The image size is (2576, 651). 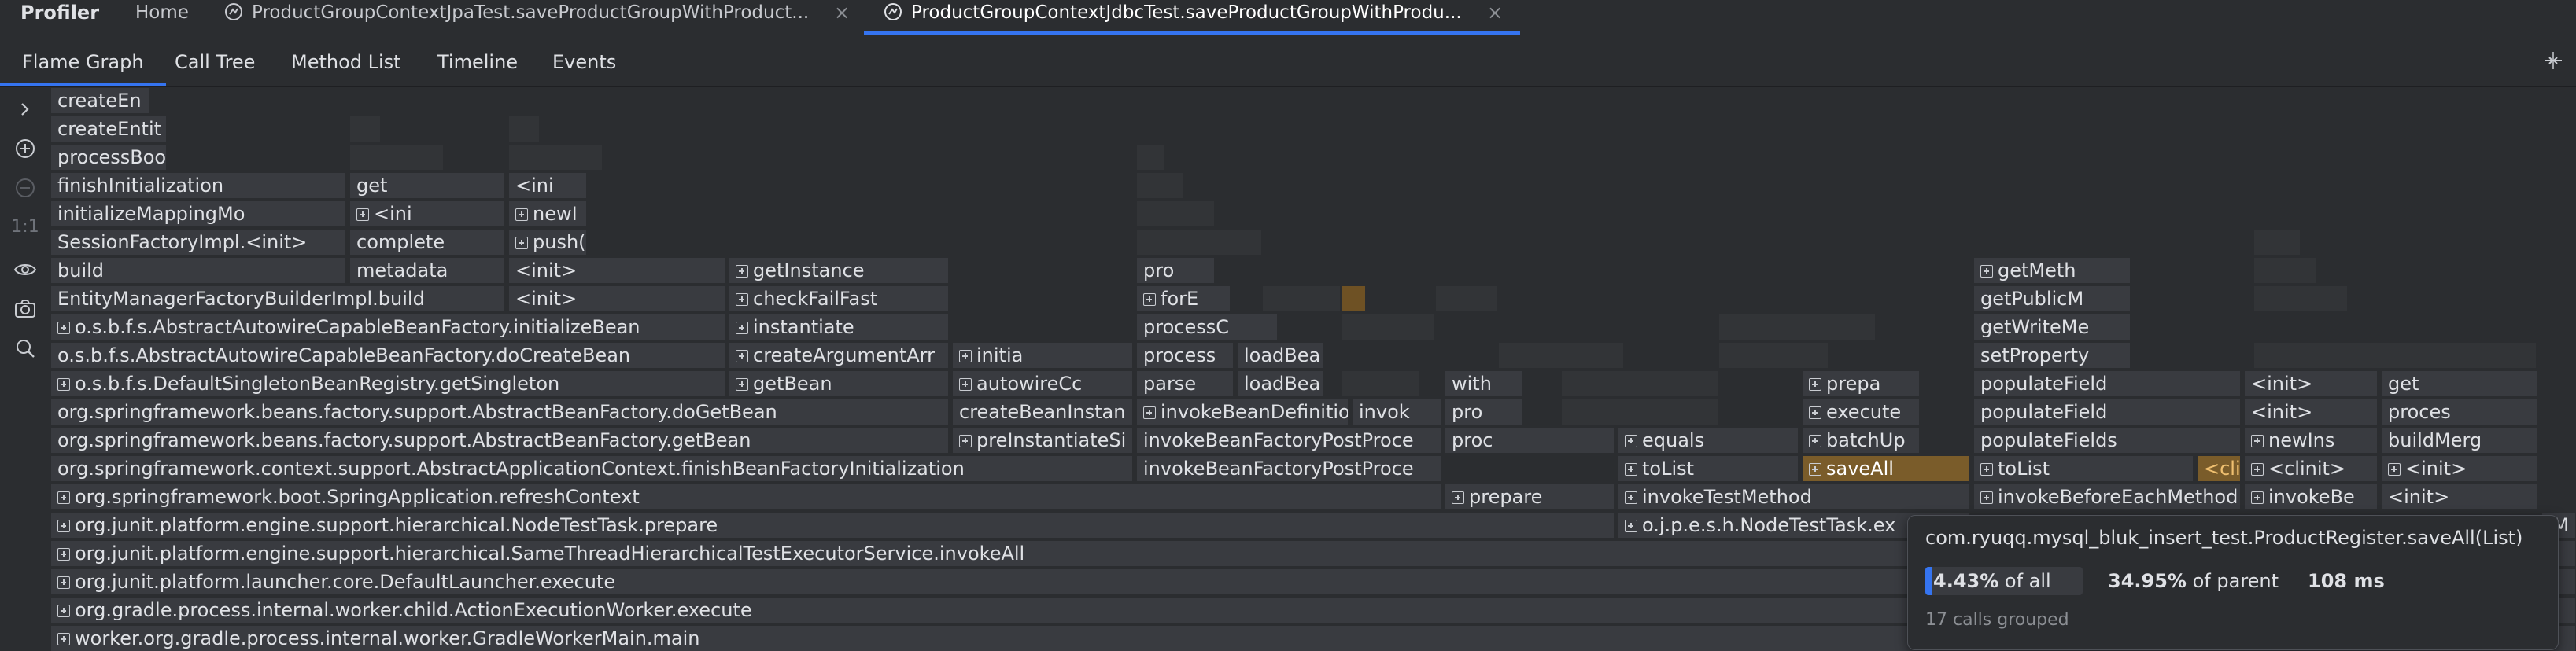 What do you see at coordinates (1794, 497) in the screenshot?
I see `frame: invokeTestMethod` at bounding box center [1794, 497].